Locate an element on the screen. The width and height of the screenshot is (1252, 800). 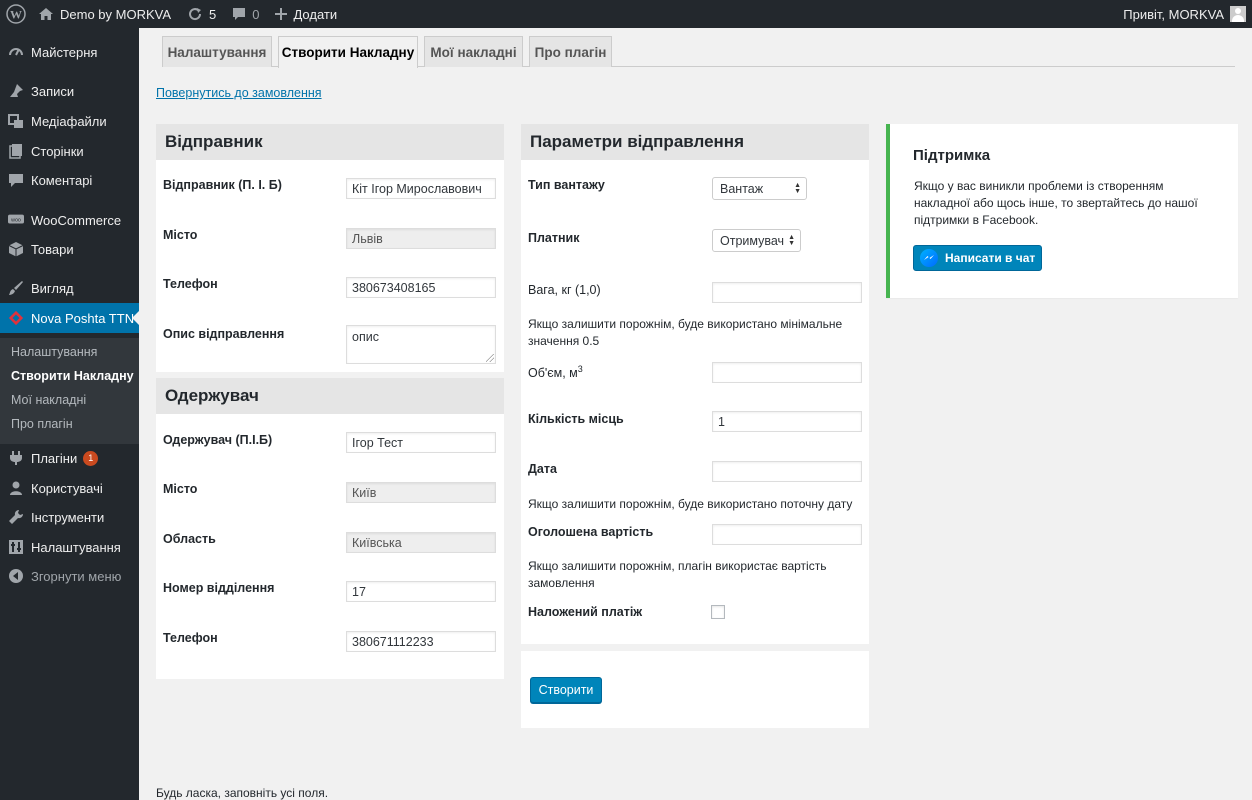
sender-title: Відправник is located at coordinates (330, 142).